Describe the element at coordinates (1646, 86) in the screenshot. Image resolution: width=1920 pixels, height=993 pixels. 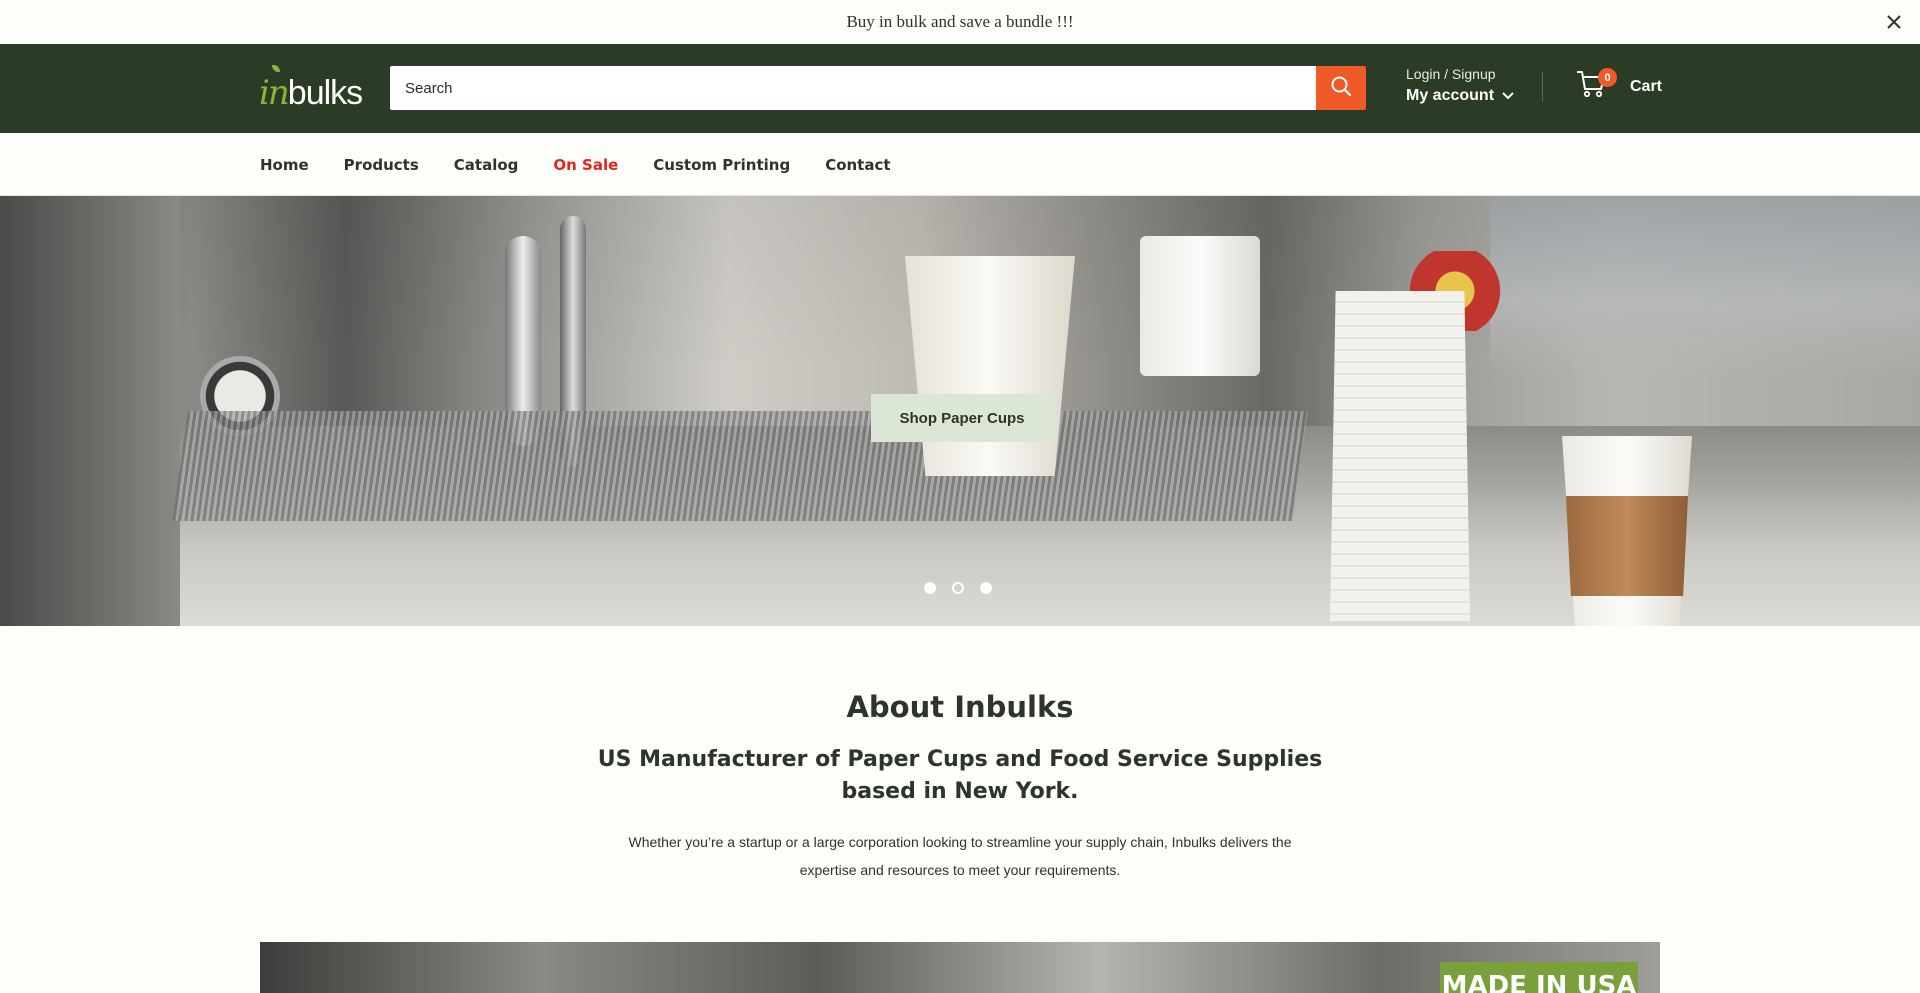
I see `cart-label: Cart` at that location.